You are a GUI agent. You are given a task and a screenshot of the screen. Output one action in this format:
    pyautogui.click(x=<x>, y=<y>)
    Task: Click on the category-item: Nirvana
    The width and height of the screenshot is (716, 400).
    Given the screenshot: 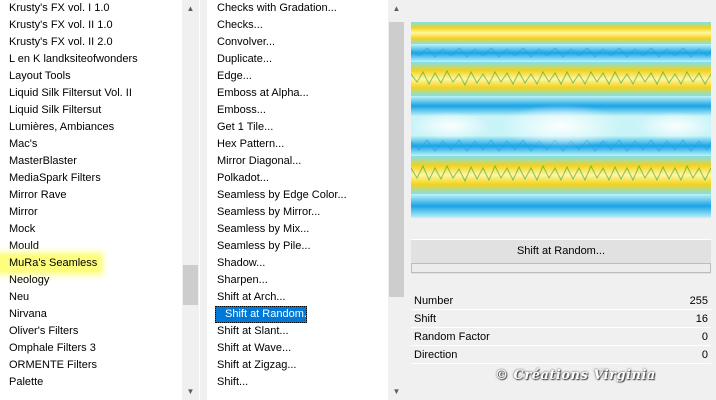 What is the action you would take?
    pyautogui.click(x=91, y=314)
    